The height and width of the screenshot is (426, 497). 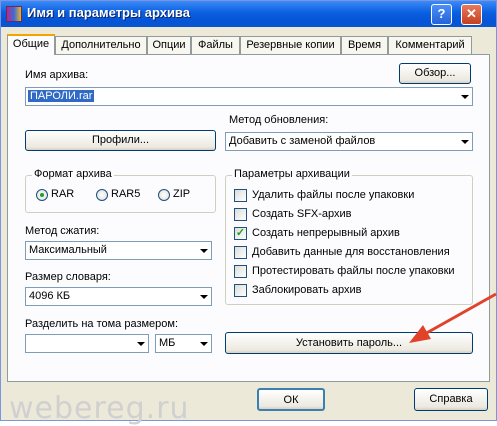 I want to click on radio-zip-label: ZIP, so click(x=182, y=194).